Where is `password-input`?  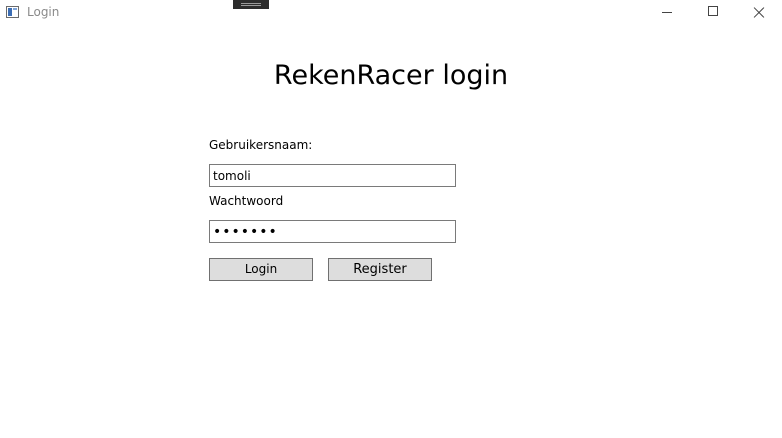 password-input is located at coordinates (332, 231).